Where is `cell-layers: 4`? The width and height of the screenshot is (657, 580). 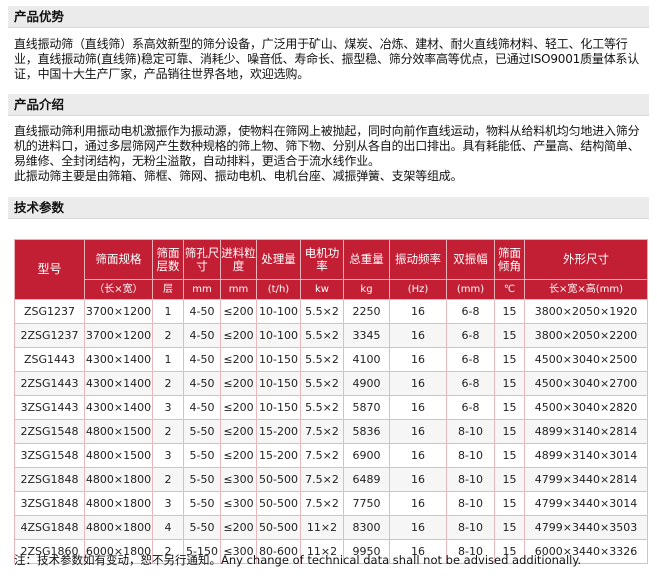
cell-layers: 4 is located at coordinates (168, 527).